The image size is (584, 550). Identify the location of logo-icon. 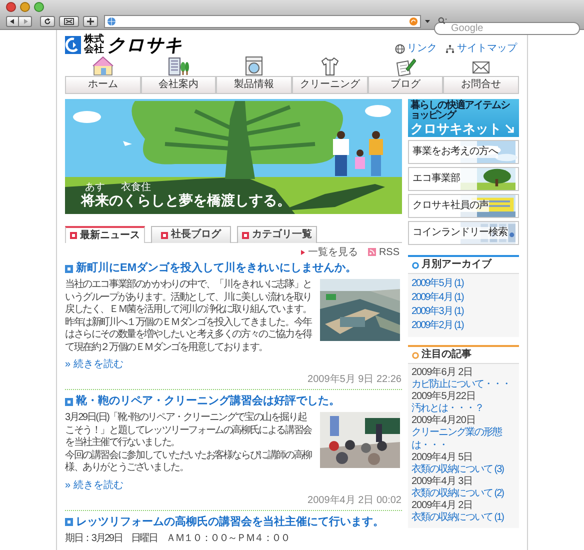
(73, 45).